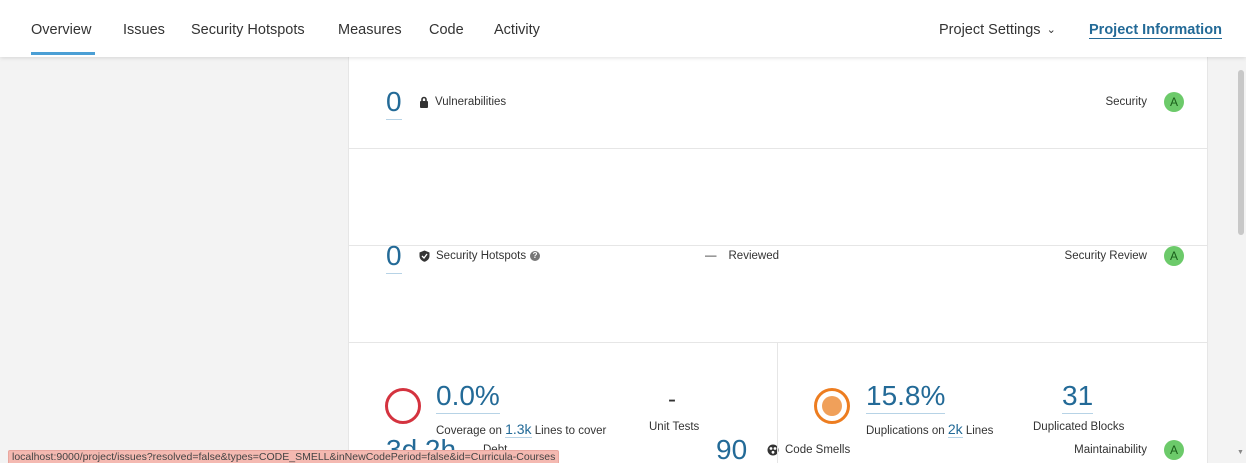 This screenshot has width=1246, height=463. What do you see at coordinates (471, 102) in the screenshot?
I see `vulnerabilities-text: Vulnerabilities` at bounding box center [471, 102].